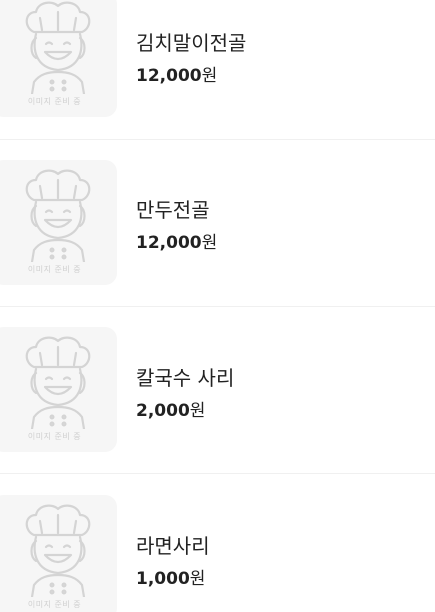  I want to click on menu-item-name: 김치말이전골, so click(191, 43).